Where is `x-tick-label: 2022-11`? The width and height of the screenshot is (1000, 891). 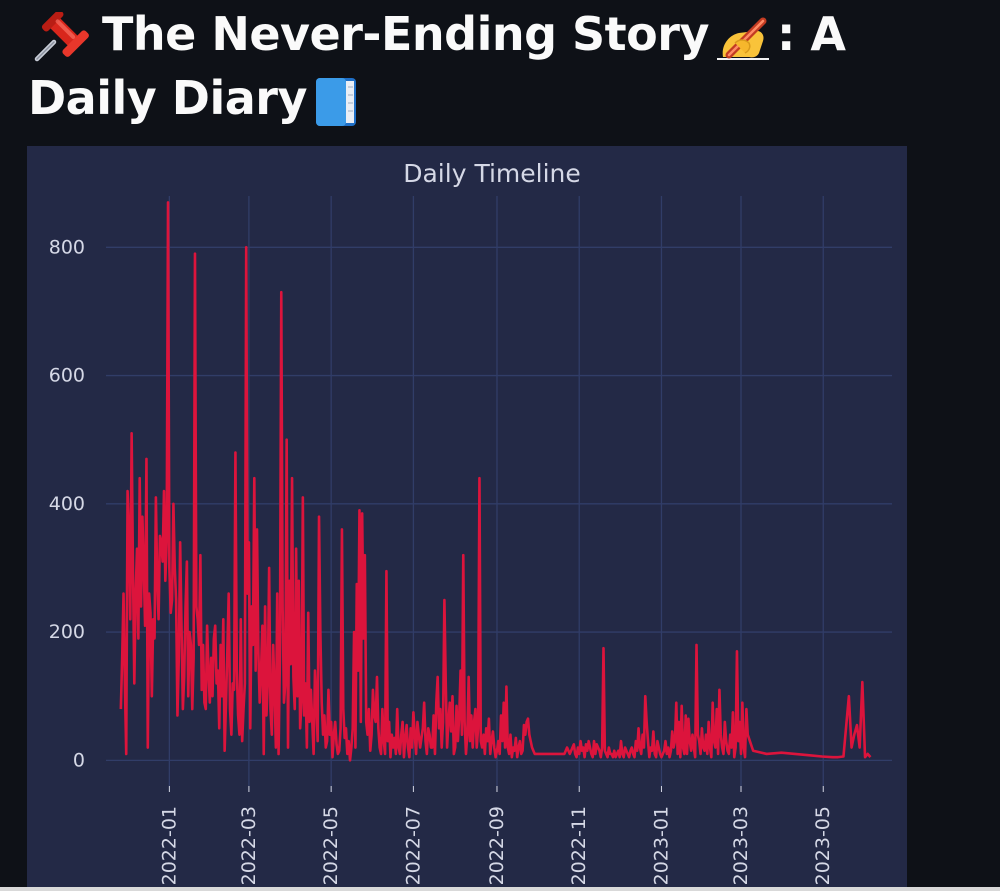 x-tick-label: 2022-11 is located at coordinates (579, 845).